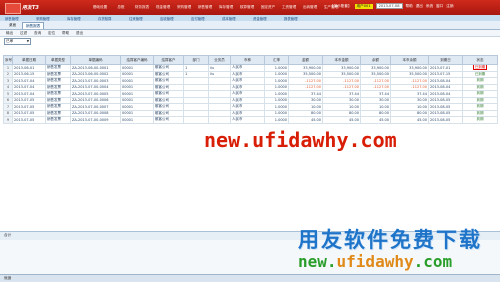 The image size is (500, 282). Describe the element at coordinates (58, 120) in the screenshot. I see `table-cell: 销售发票` at that location.